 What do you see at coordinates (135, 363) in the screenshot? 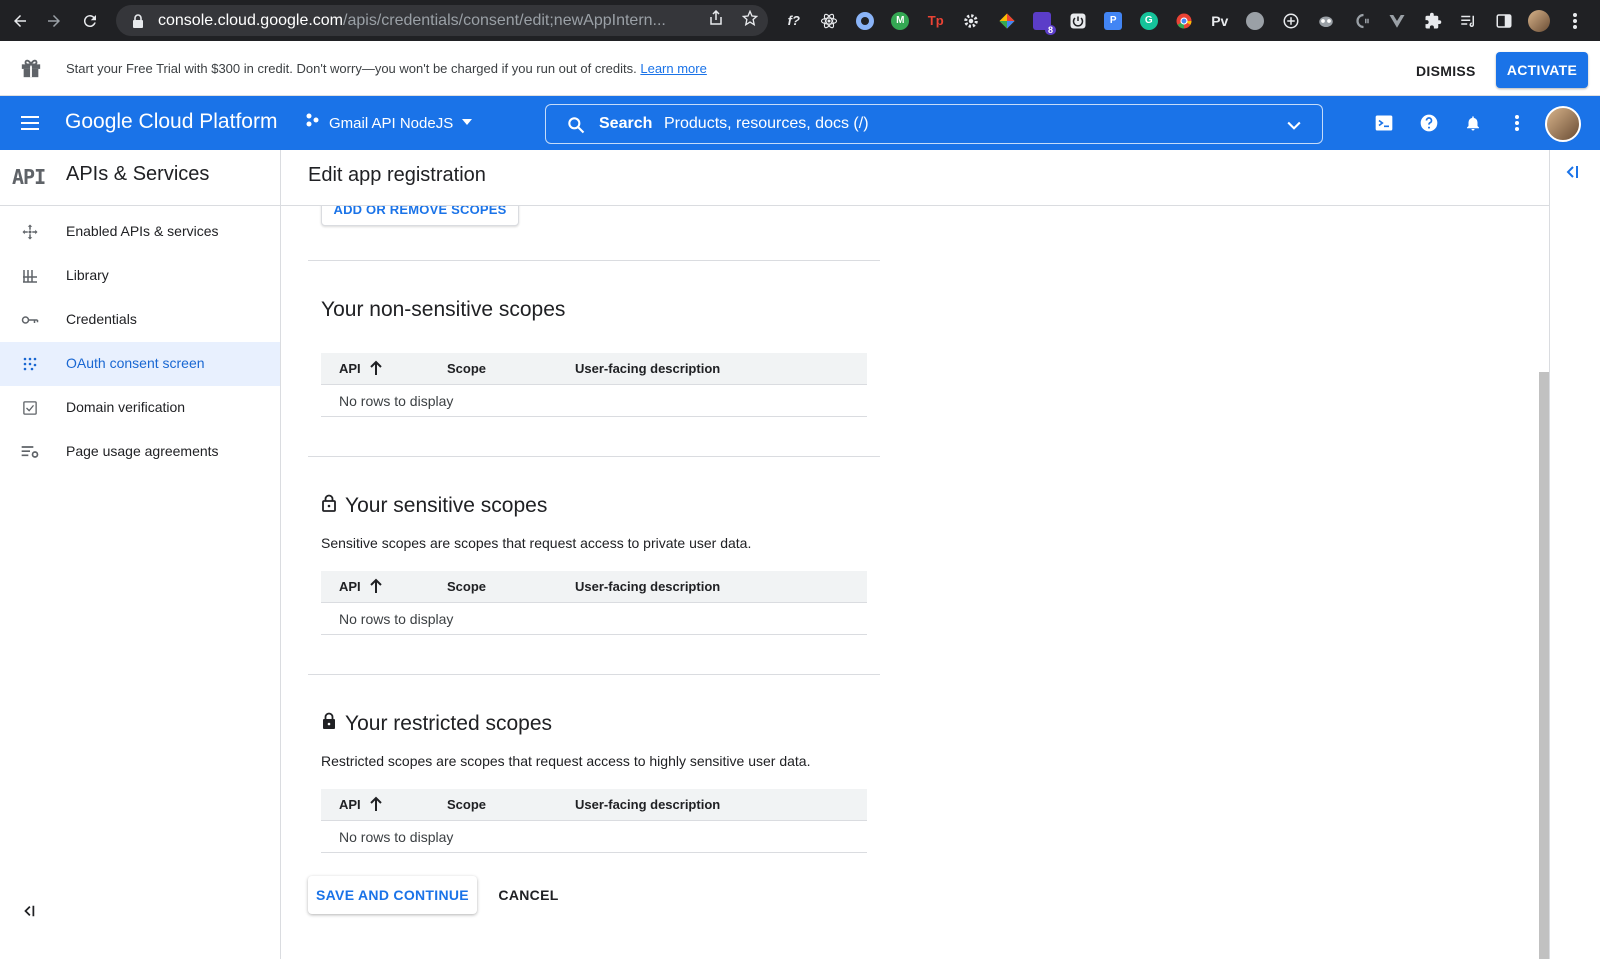
I see `sidebar-item-label: OAuth consent screen` at bounding box center [135, 363].